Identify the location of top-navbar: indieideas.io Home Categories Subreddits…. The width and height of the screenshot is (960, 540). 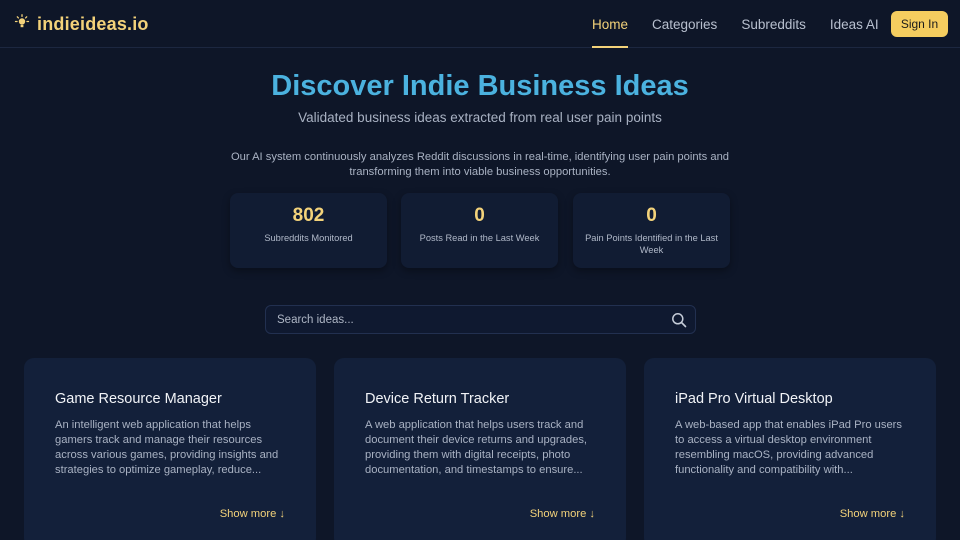
(480, 24).